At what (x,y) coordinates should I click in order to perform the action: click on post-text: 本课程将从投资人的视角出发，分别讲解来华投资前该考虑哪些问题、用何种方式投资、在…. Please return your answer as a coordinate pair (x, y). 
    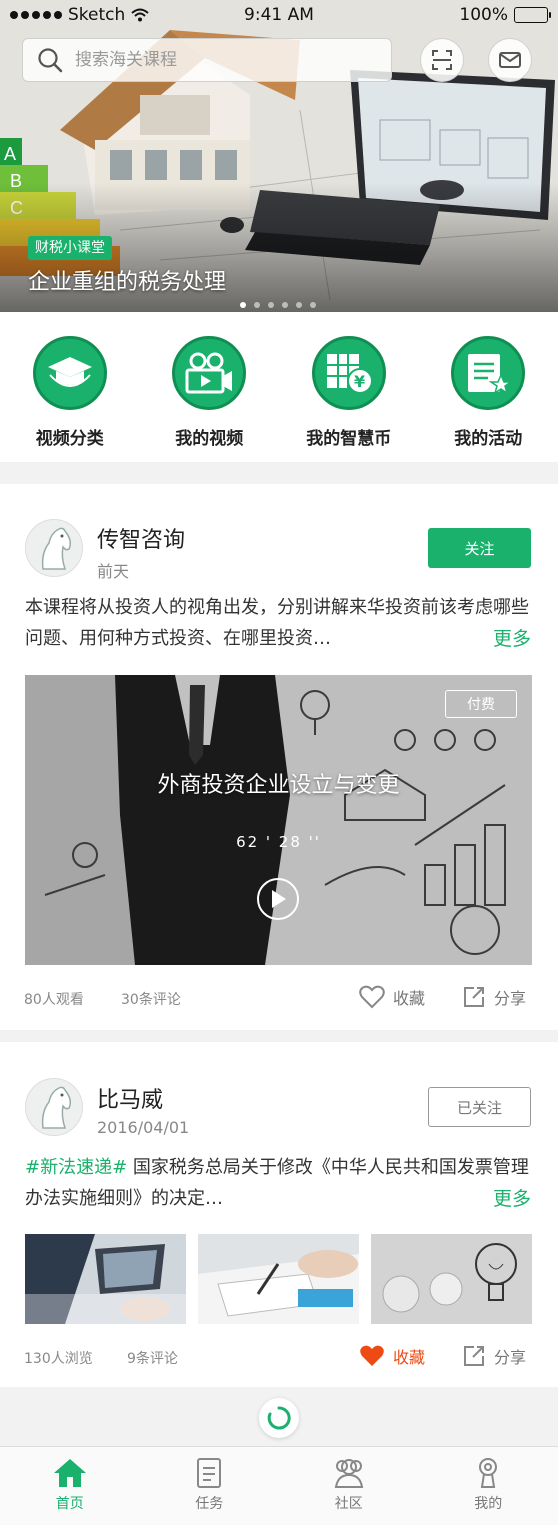
    Looking at the image, I should click on (280, 623).